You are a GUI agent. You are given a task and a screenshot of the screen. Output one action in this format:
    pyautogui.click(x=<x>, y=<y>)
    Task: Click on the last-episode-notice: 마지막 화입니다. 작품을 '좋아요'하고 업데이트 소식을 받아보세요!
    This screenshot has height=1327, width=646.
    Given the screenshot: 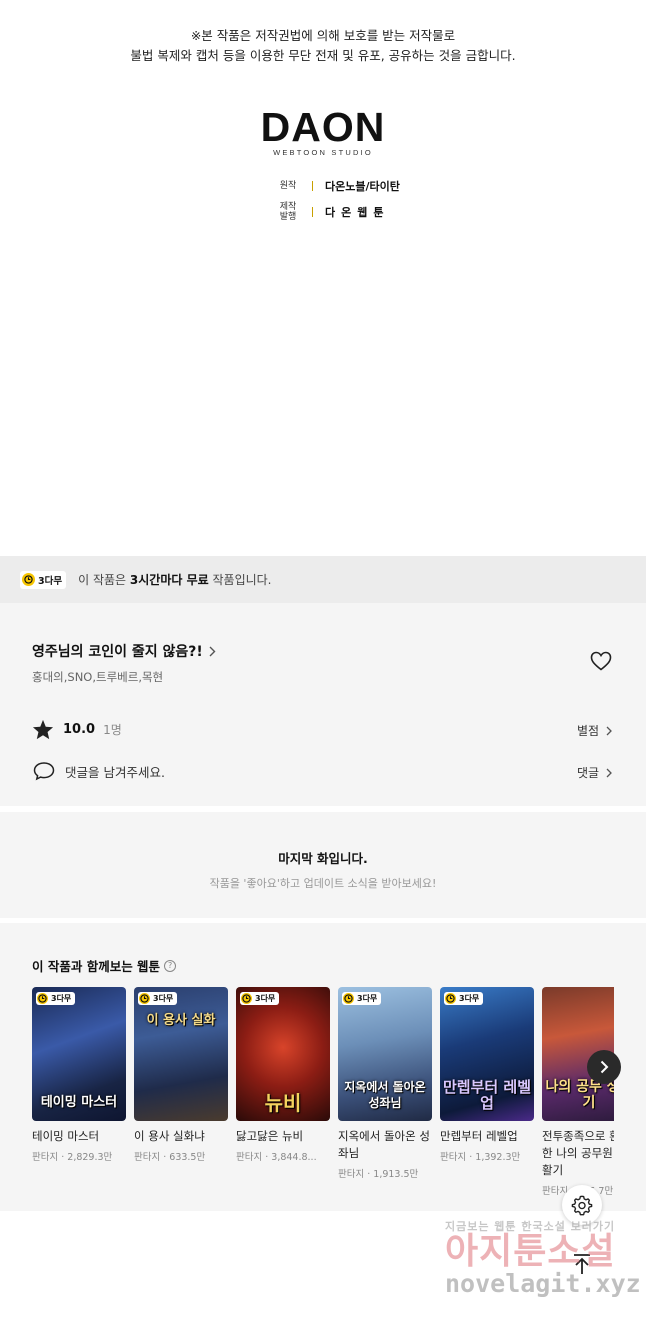 What is the action you would take?
    pyautogui.click(x=323, y=865)
    